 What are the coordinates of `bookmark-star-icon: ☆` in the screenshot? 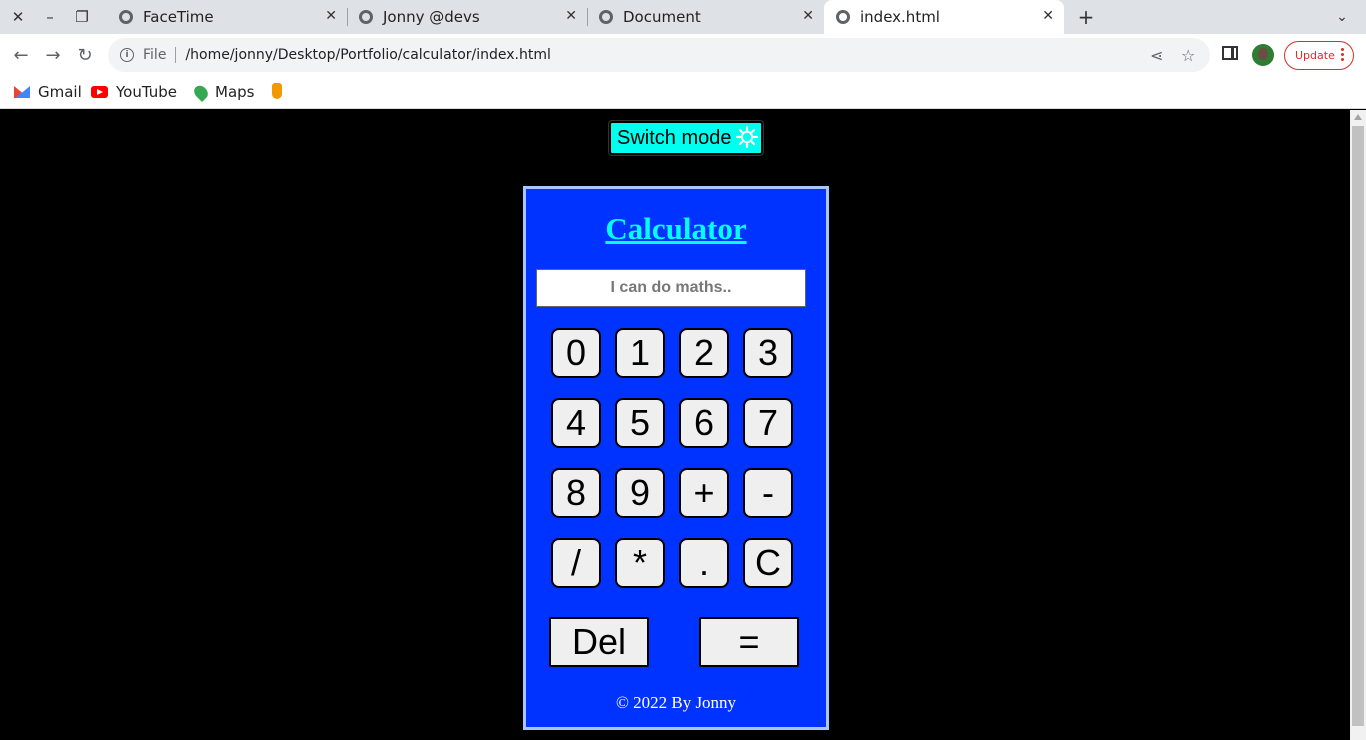 It's located at (1188, 55).